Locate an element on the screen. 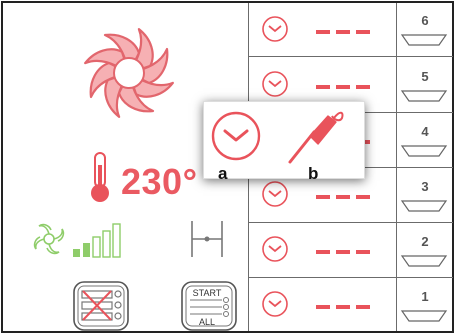  shelf-4-tray-icon is located at coordinates (424, 153).